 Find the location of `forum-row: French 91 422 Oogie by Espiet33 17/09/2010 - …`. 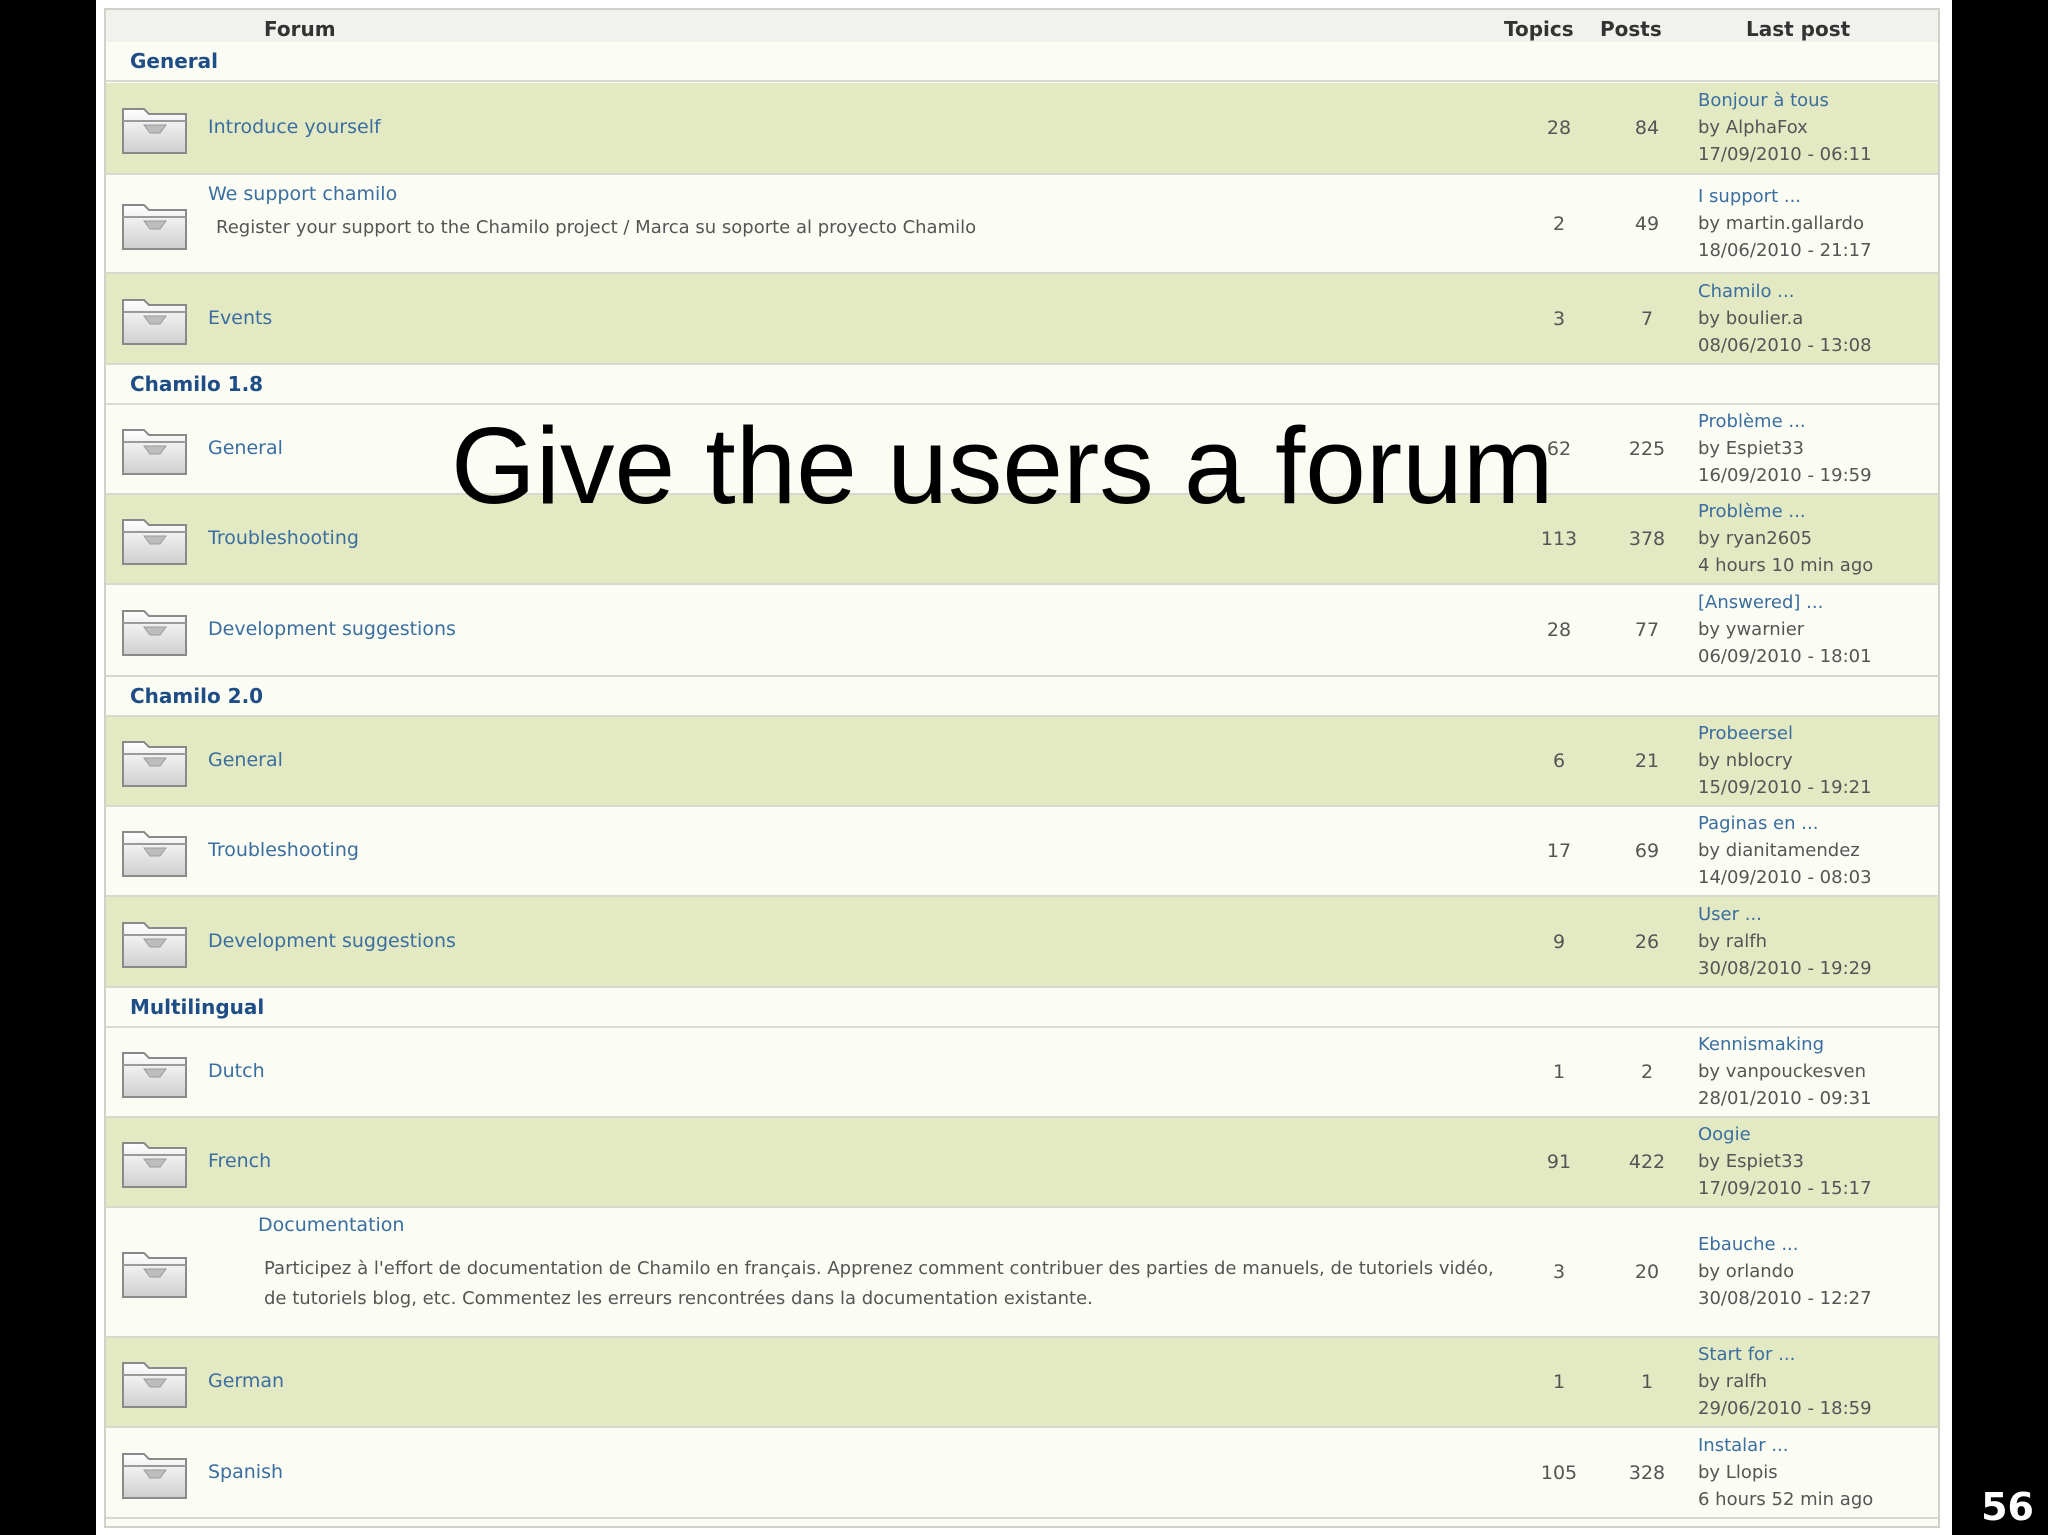

forum-row: French 91 422 Oogie by Espiet33 17/09/2010 - … is located at coordinates (1022, 1163).